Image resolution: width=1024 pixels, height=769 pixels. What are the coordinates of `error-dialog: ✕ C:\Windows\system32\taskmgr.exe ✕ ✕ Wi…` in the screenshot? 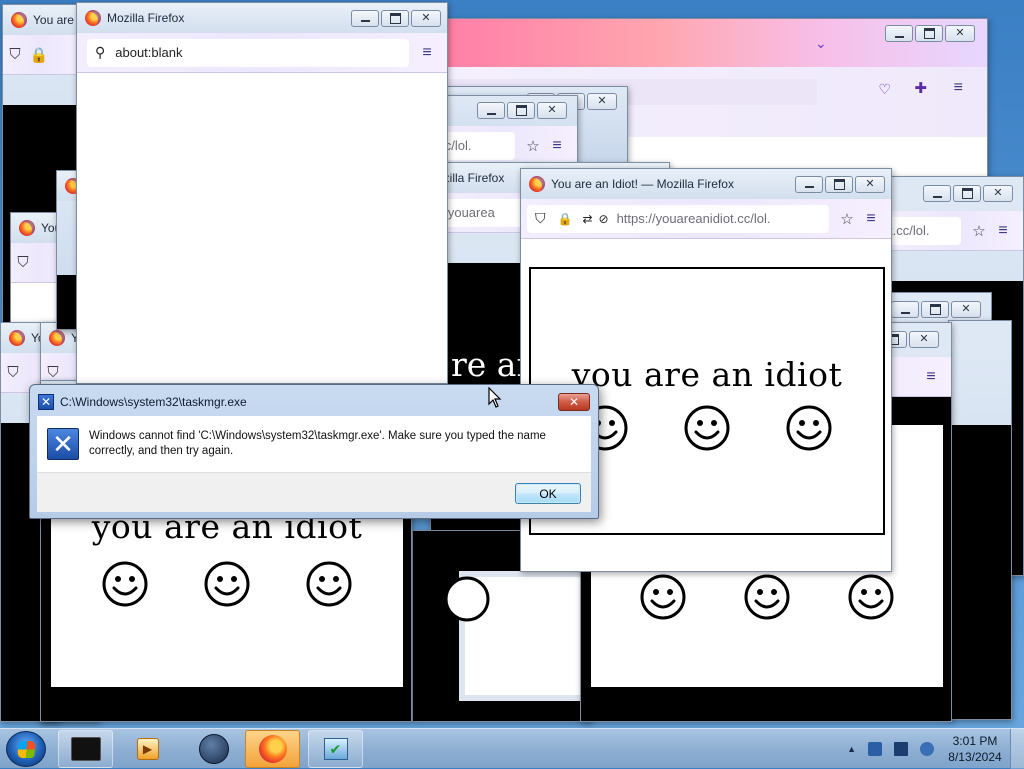 It's located at (314, 451).